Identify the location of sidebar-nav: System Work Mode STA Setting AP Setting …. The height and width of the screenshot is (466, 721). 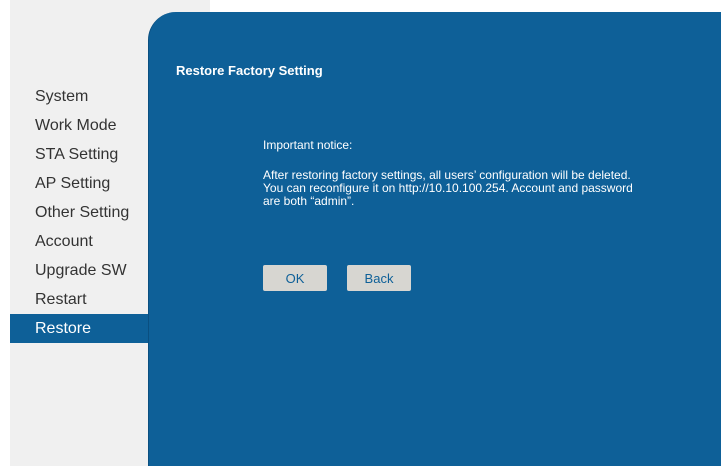
(79, 212).